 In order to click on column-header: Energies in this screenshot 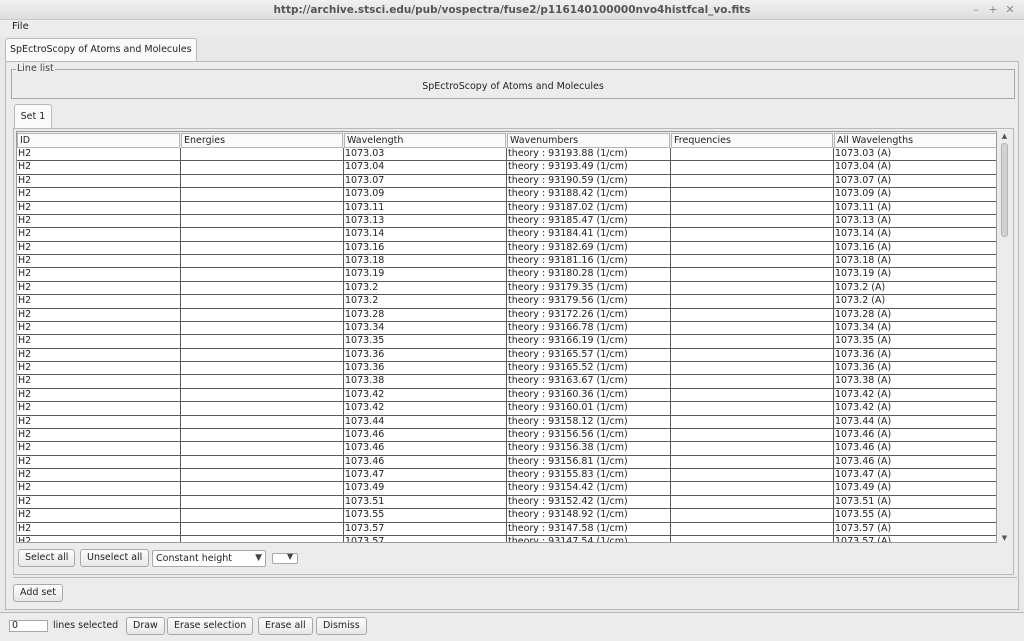, I will do `click(262, 140)`.